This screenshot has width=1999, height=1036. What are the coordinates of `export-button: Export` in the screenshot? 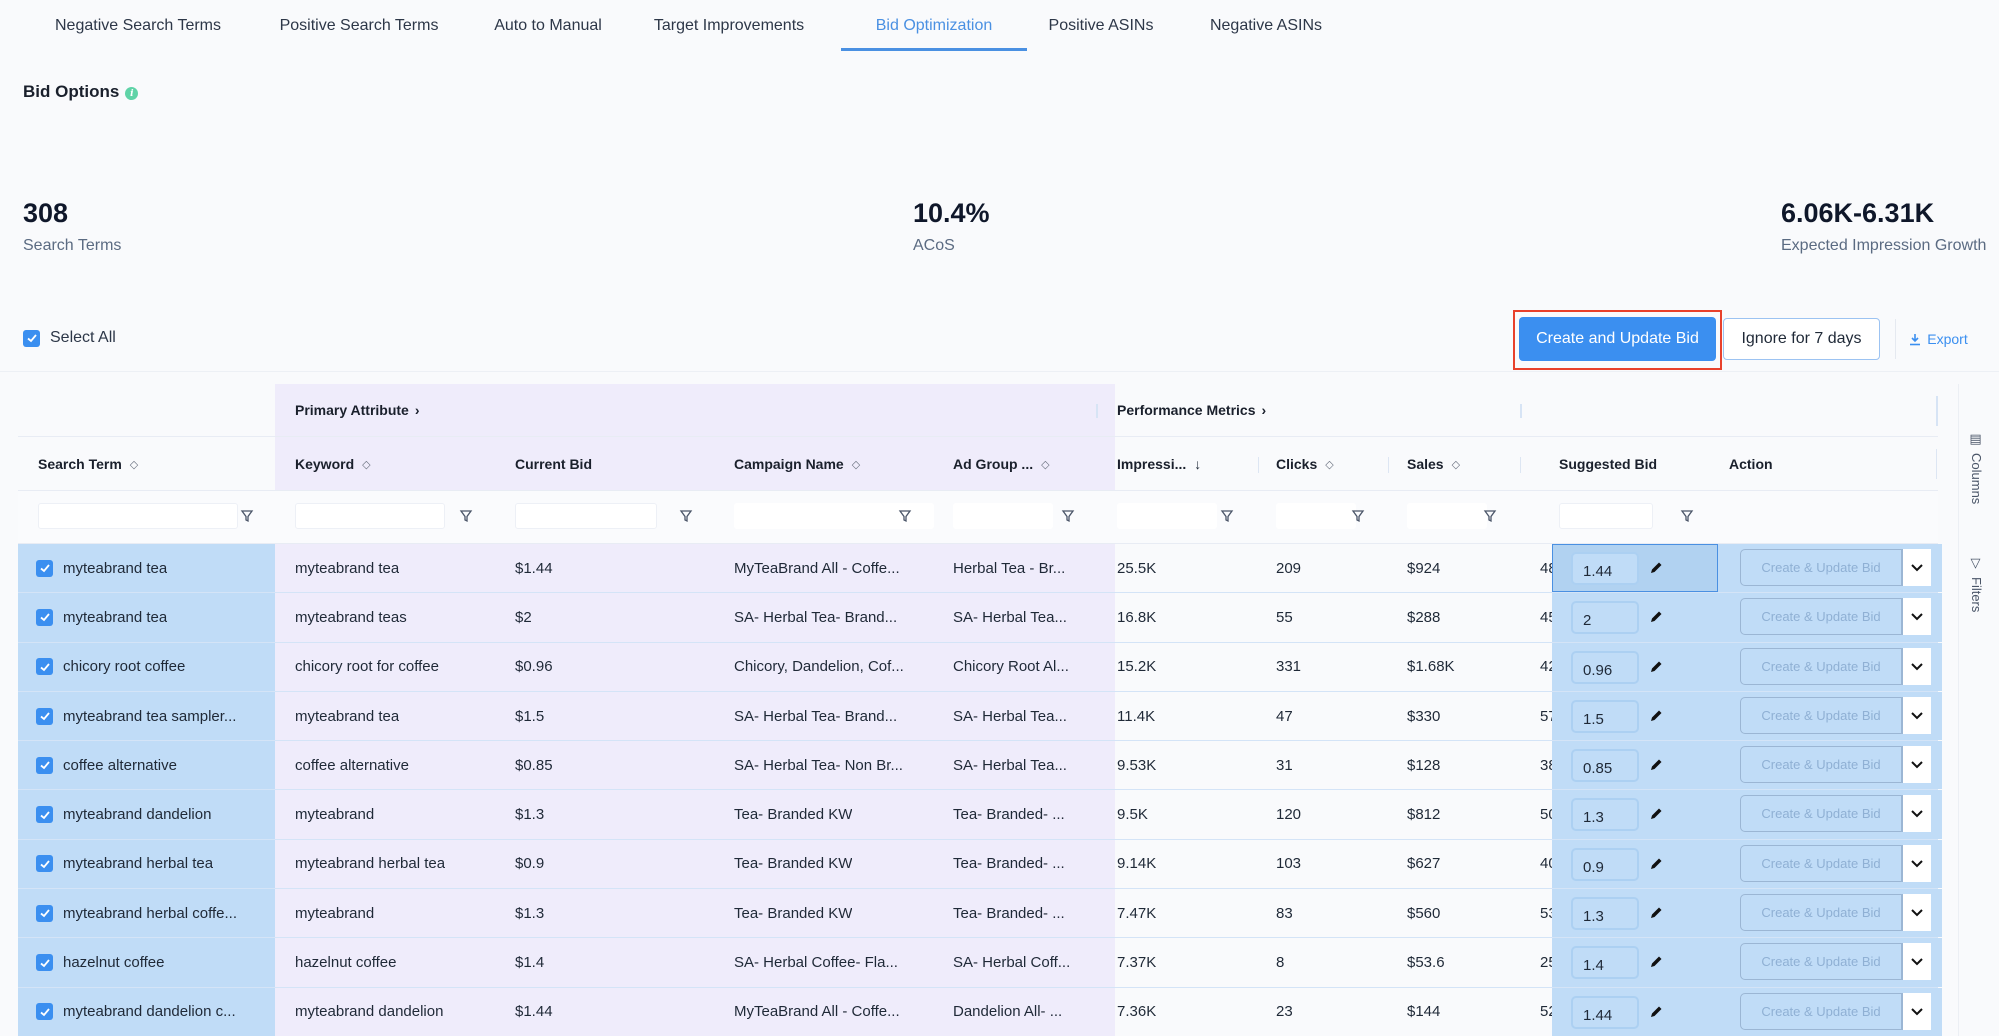 It's located at (1938, 339).